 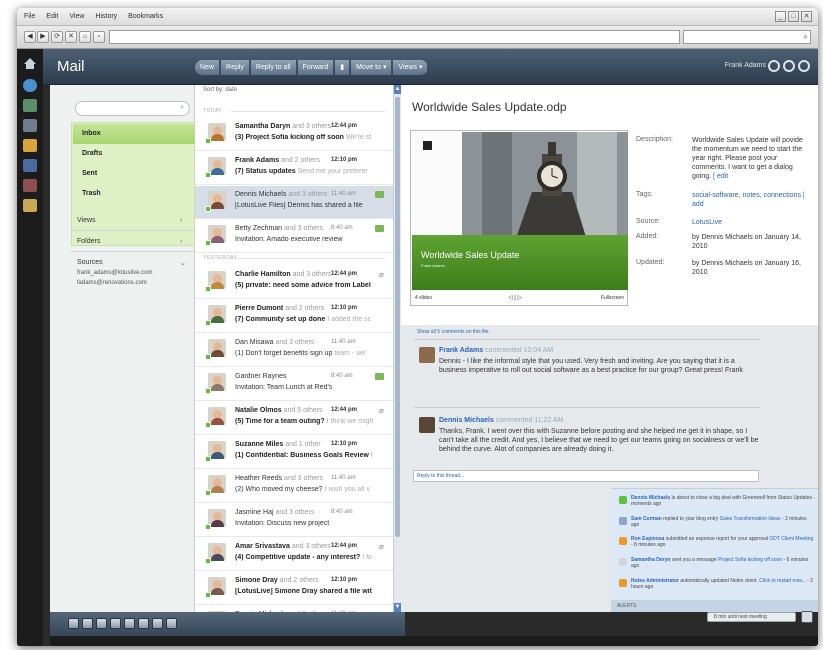 What do you see at coordinates (114, 273) in the screenshot?
I see `source-account: frank_adams@lotuslive.com` at bounding box center [114, 273].